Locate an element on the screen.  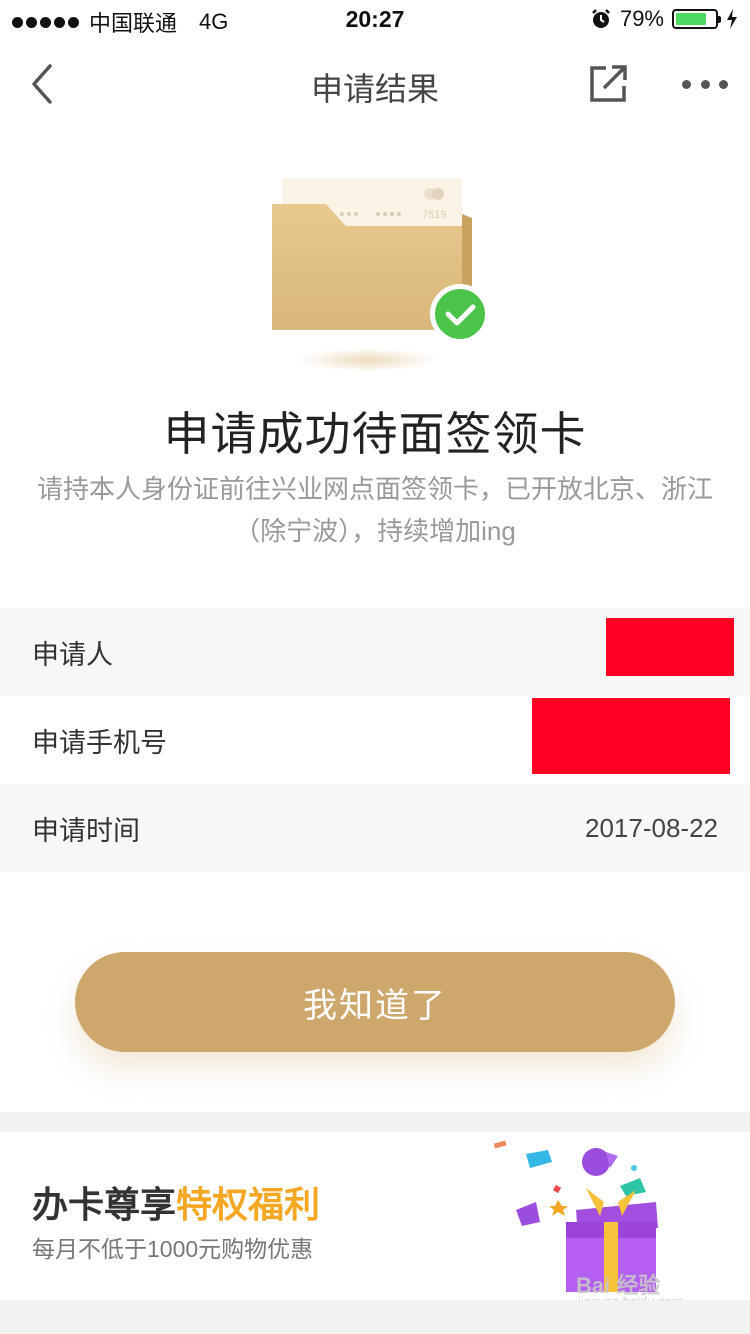
bottom-band is located at coordinates (375, 1317).